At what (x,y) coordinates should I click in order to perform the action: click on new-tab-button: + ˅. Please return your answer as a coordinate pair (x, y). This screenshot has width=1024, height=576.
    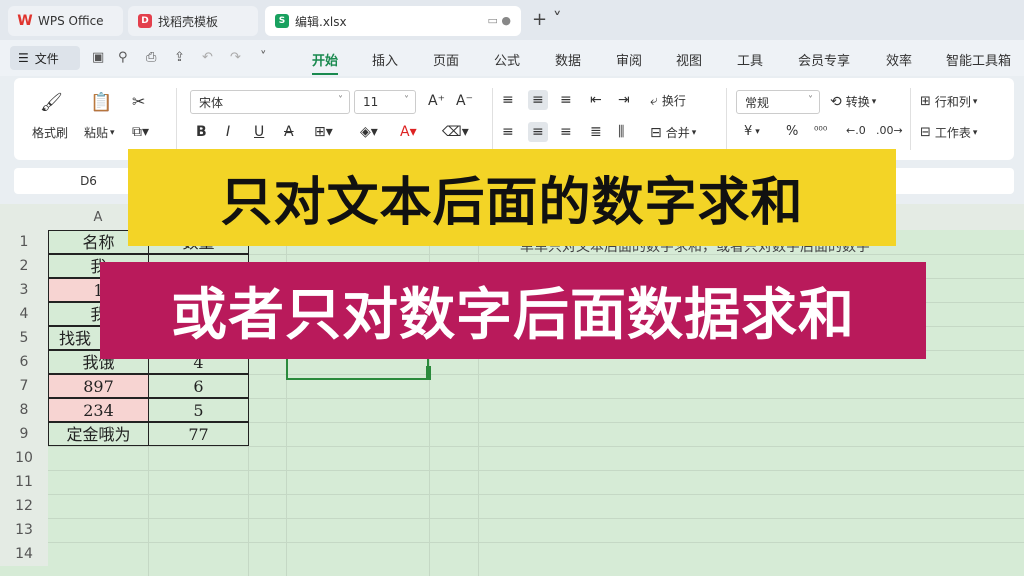
    Looking at the image, I should click on (547, 19).